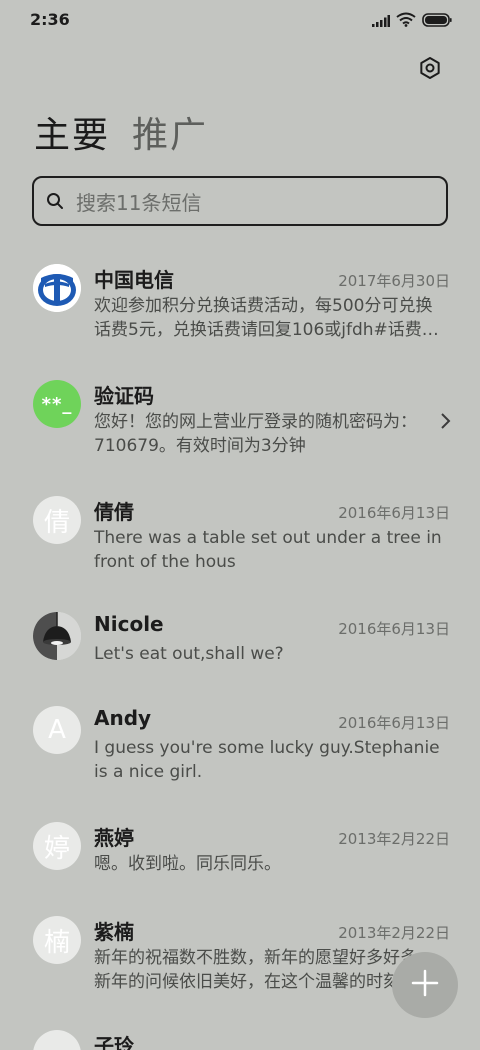 The width and height of the screenshot is (480, 1050). What do you see at coordinates (406, 21) in the screenshot?
I see `wifi-icon` at bounding box center [406, 21].